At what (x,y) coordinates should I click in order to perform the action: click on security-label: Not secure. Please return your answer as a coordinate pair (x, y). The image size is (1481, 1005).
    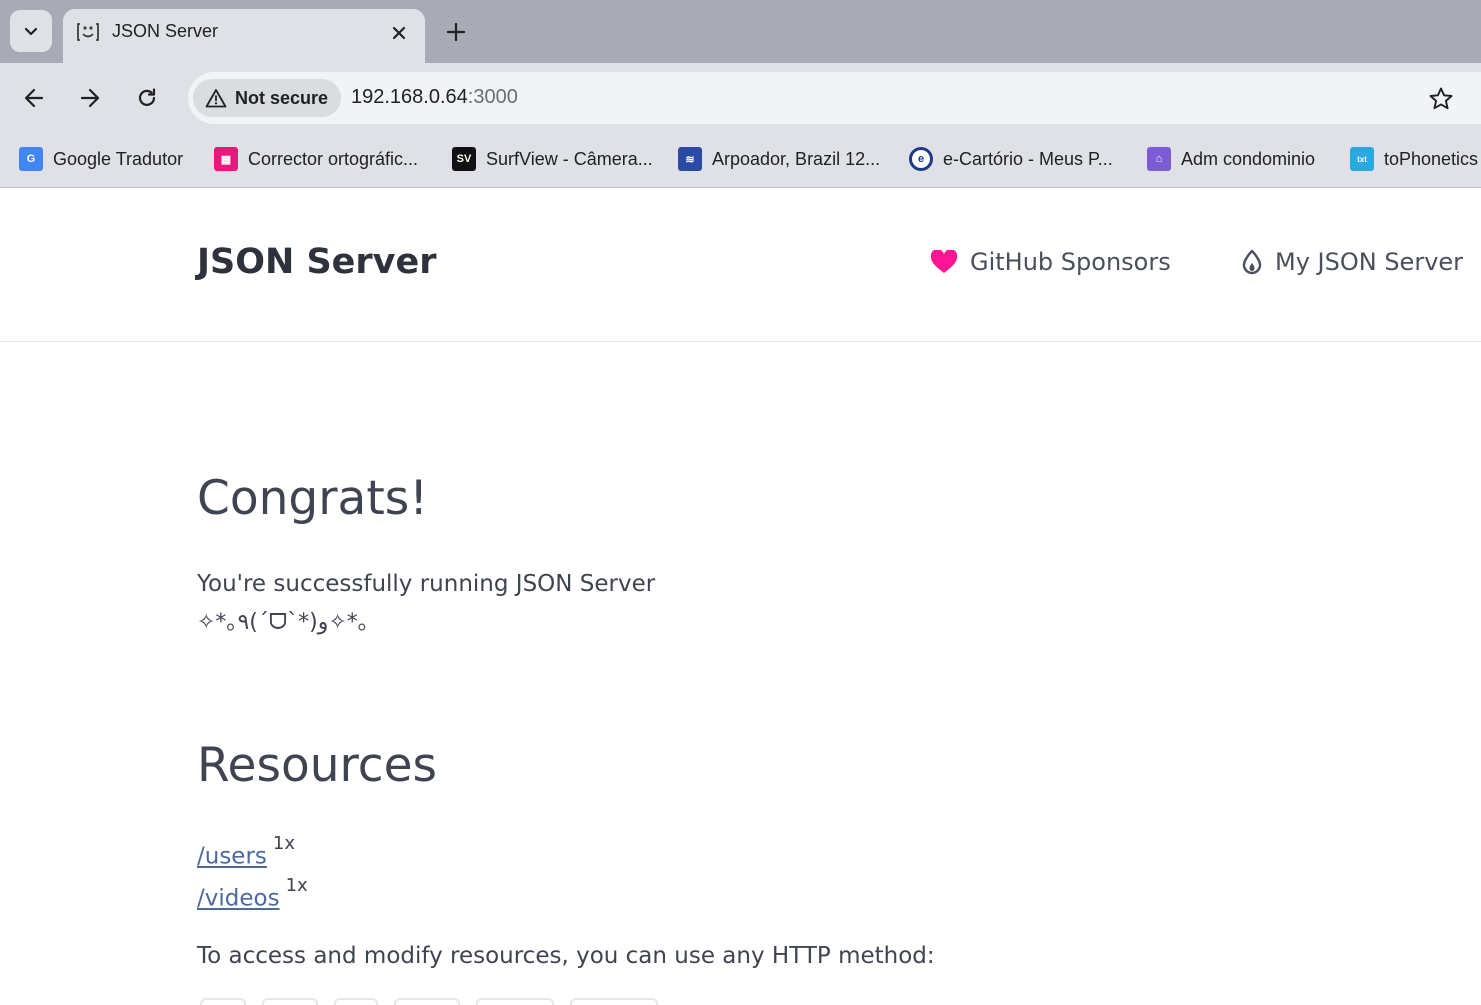
    Looking at the image, I should click on (282, 97).